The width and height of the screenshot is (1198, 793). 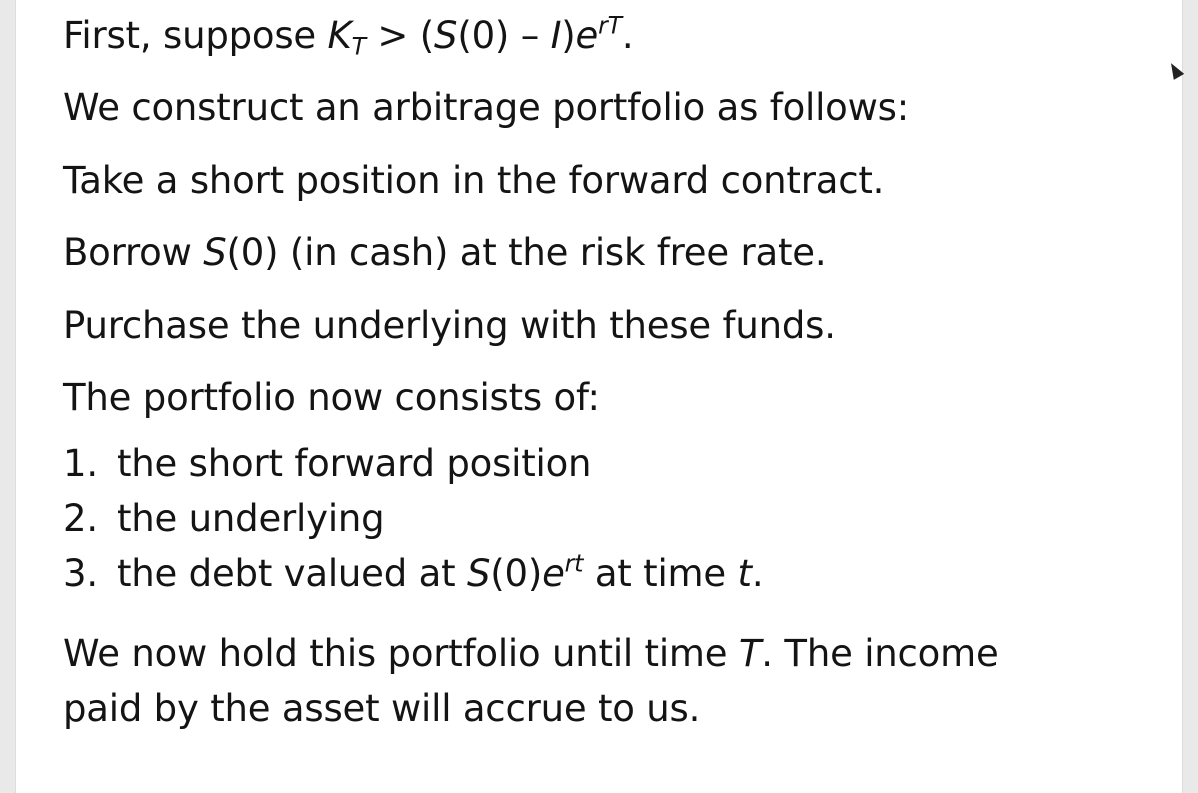 I want to click on portfolio-heading: The portfolio now consists of:, so click(x=331, y=397).